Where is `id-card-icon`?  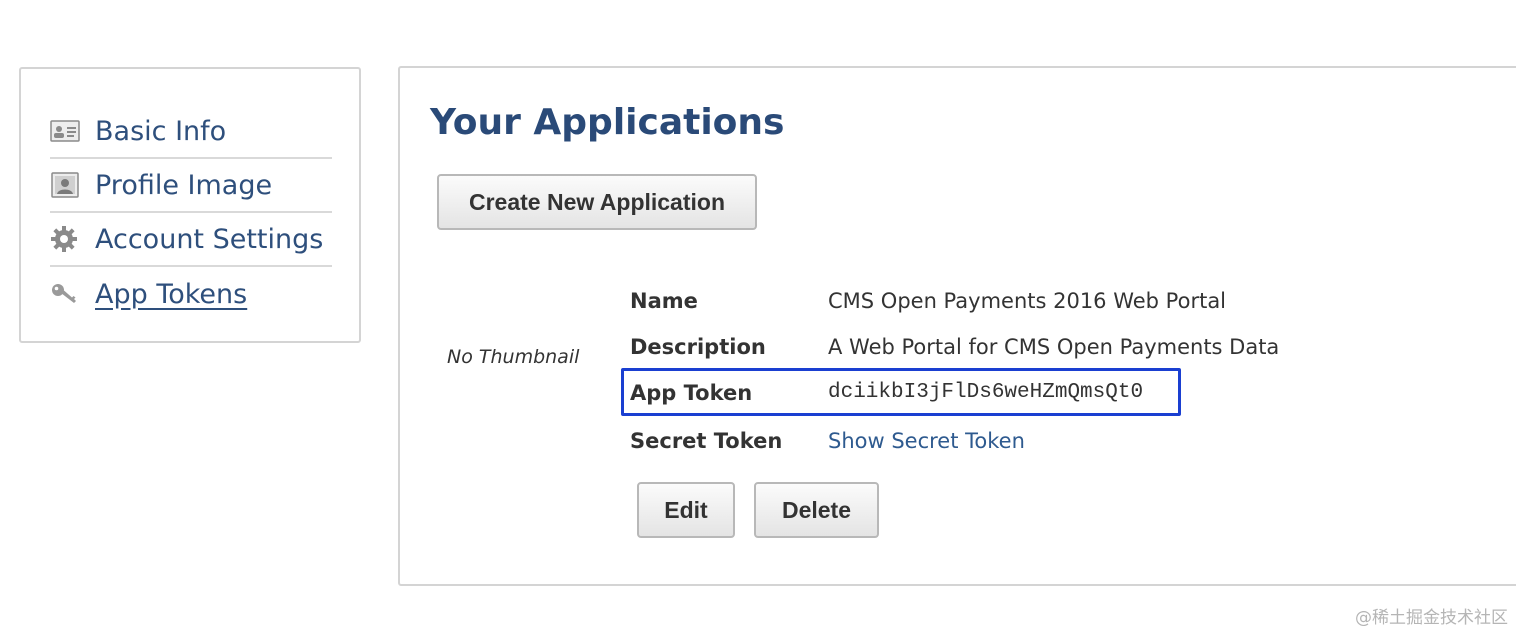 id-card-icon is located at coordinates (72, 131).